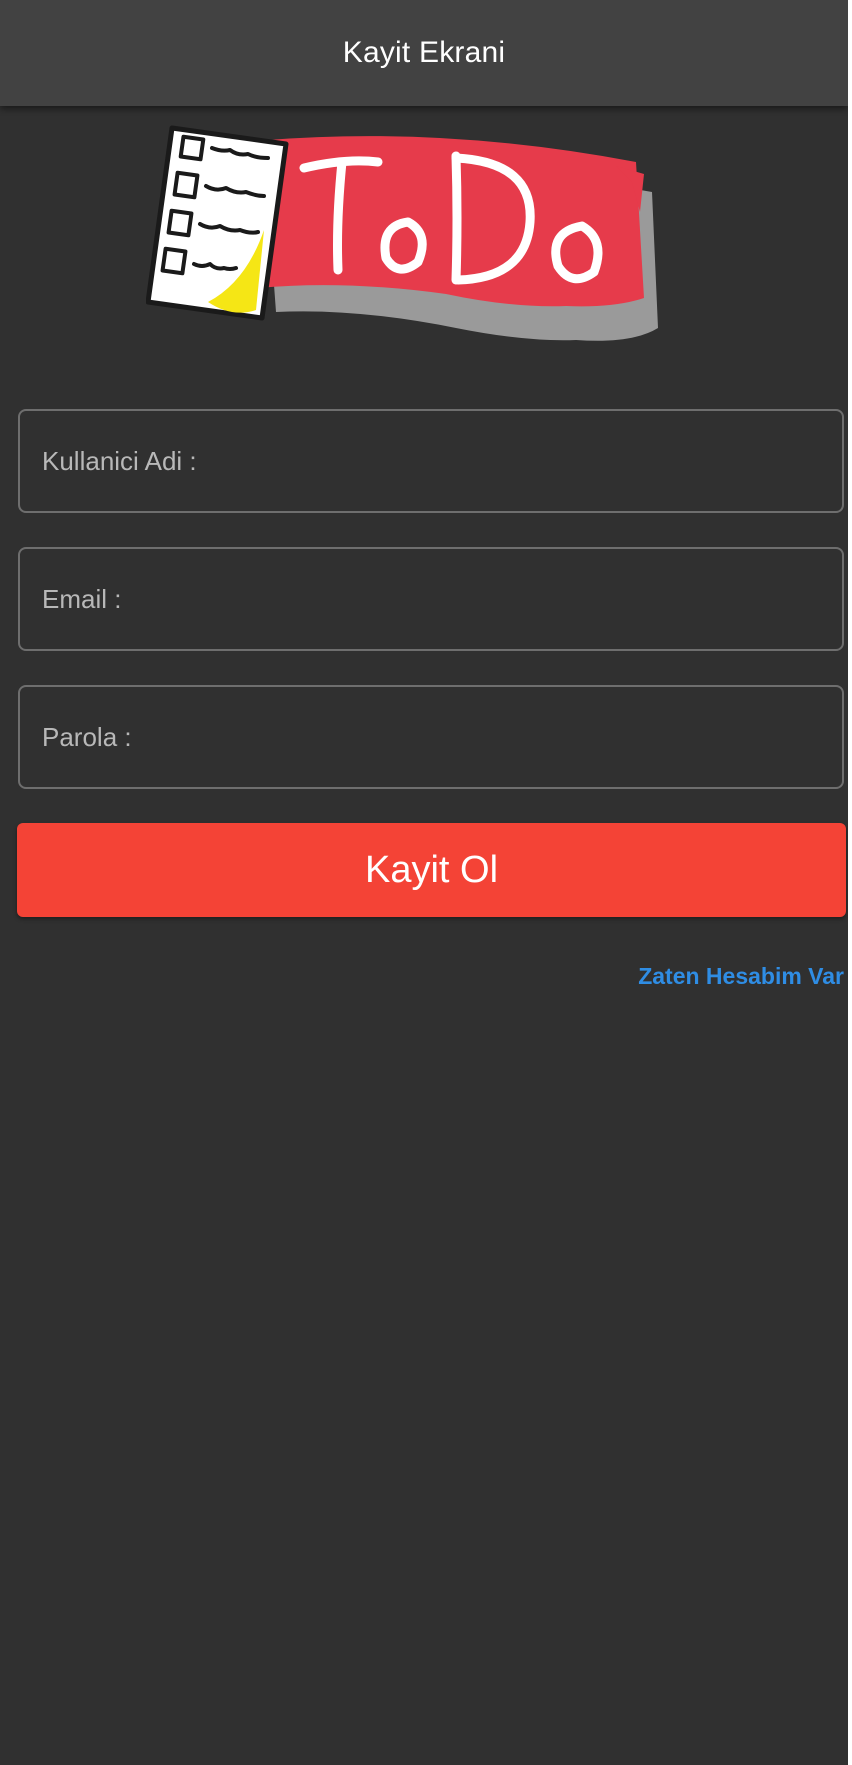  I want to click on app-bar: Kayit Ekrani, so click(424, 53).